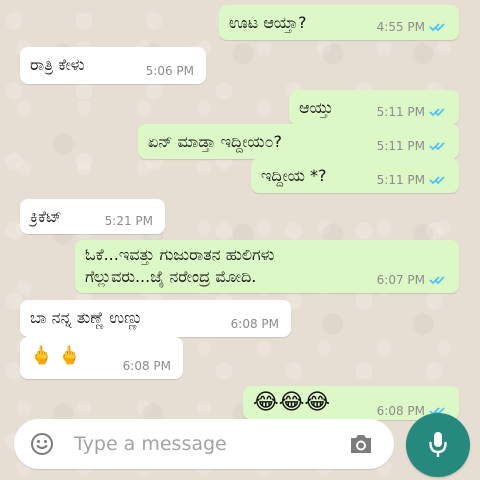 Image resolution: width=480 pixels, height=480 pixels. What do you see at coordinates (355, 175) in the screenshot?
I see `message-bubble-outgoing: ಇದ್ದೀಯ *? 5:11 PM` at bounding box center [355, 175].